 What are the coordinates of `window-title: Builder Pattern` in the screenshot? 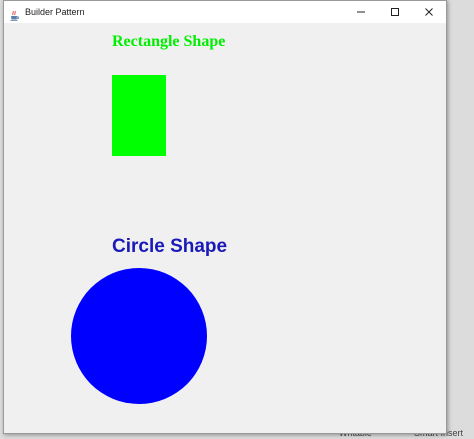 It's located at (55, 12).